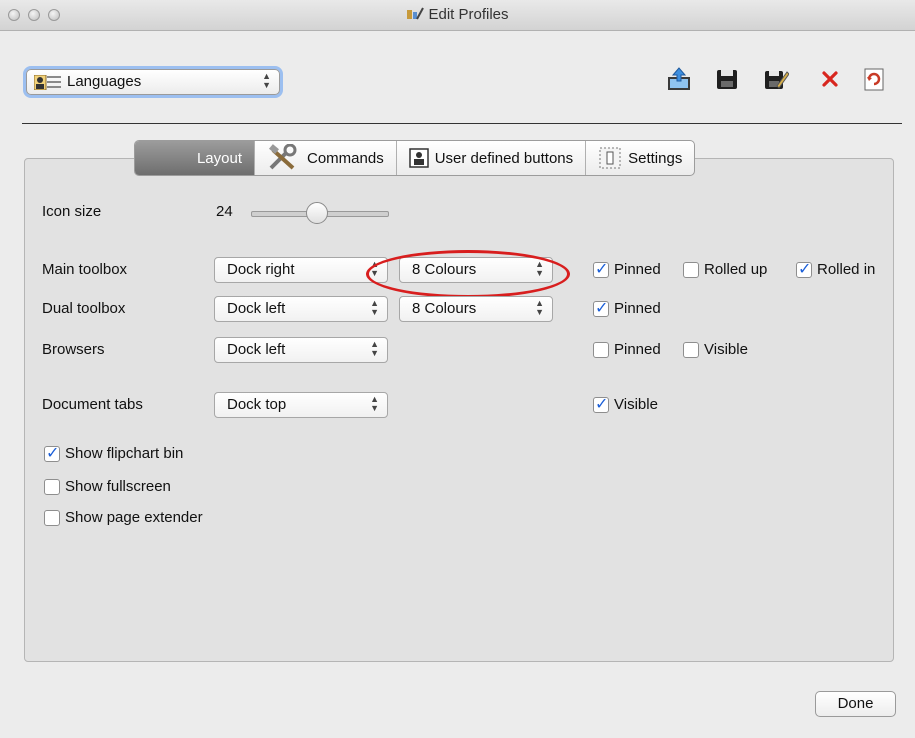 Image resolution: width=915 pixels, height=738 pixels. What do you see at coordinates (416, 13) in the screenshot?
I see `app-icon` at bounding box center [416, 13].